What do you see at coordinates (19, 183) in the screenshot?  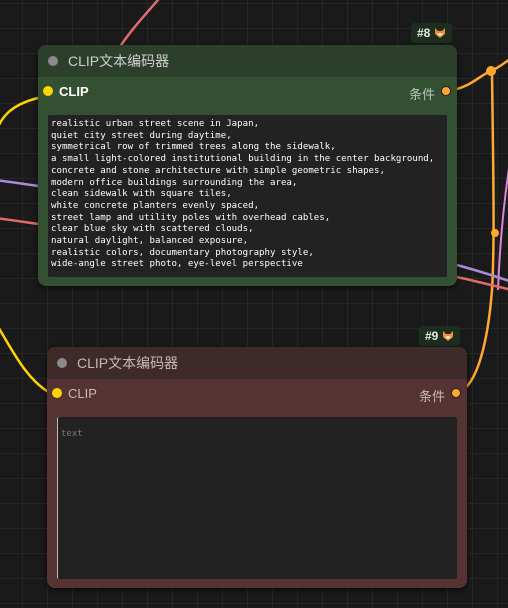 I see `model-link-wire` at bounding box center [19, 183].